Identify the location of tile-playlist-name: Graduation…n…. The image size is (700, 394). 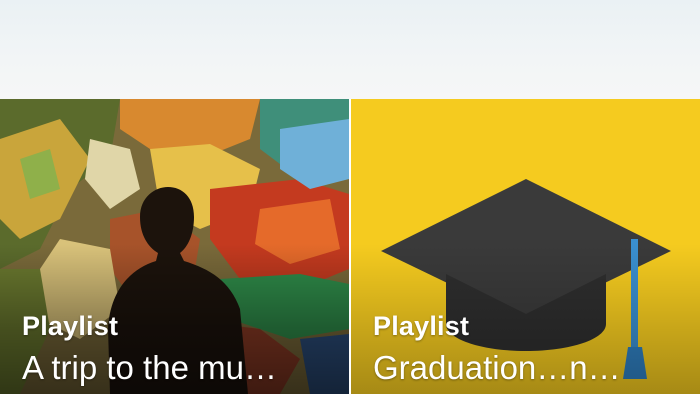
(497, 367).